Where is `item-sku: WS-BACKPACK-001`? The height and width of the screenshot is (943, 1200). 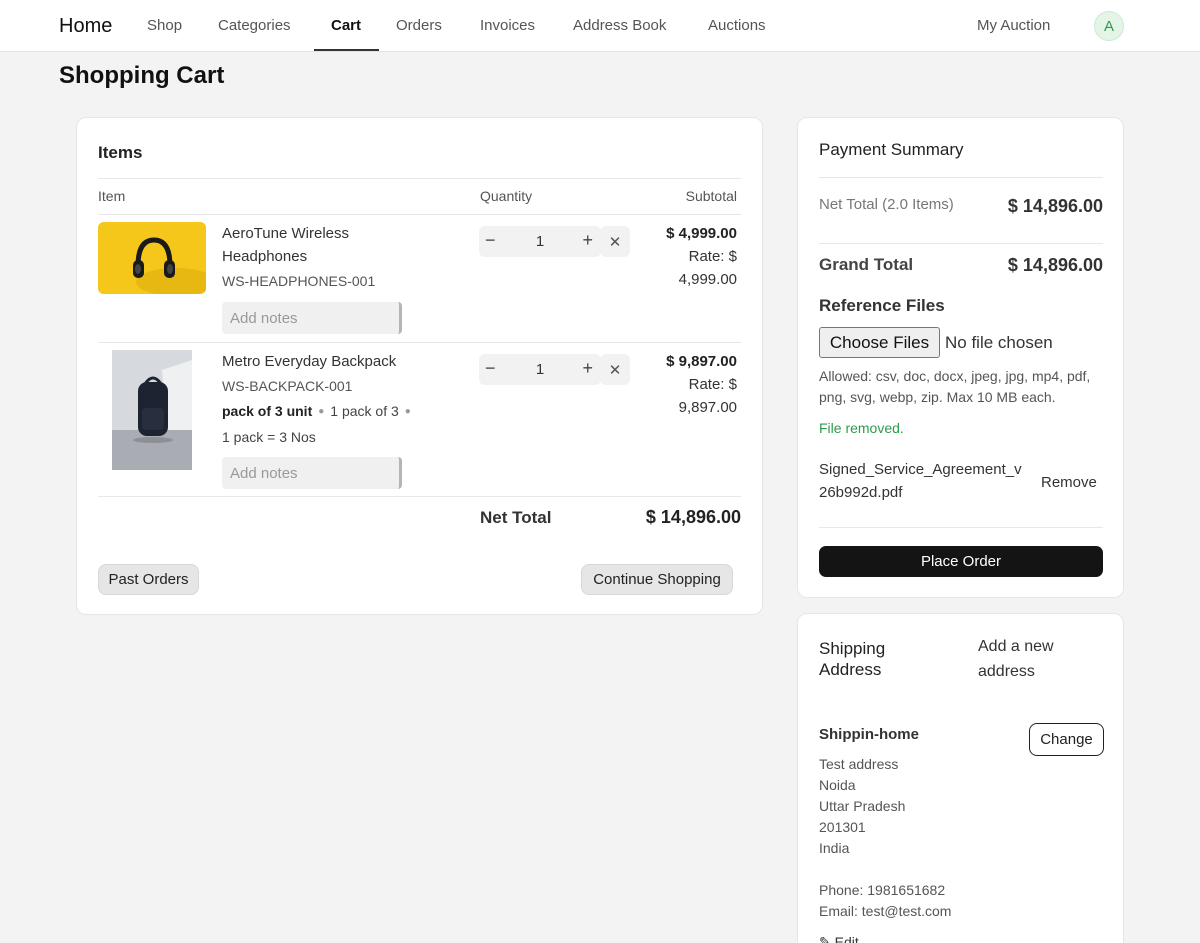
item-sku: WS-BACKPACK-001 is located at coordinates (287, 386).